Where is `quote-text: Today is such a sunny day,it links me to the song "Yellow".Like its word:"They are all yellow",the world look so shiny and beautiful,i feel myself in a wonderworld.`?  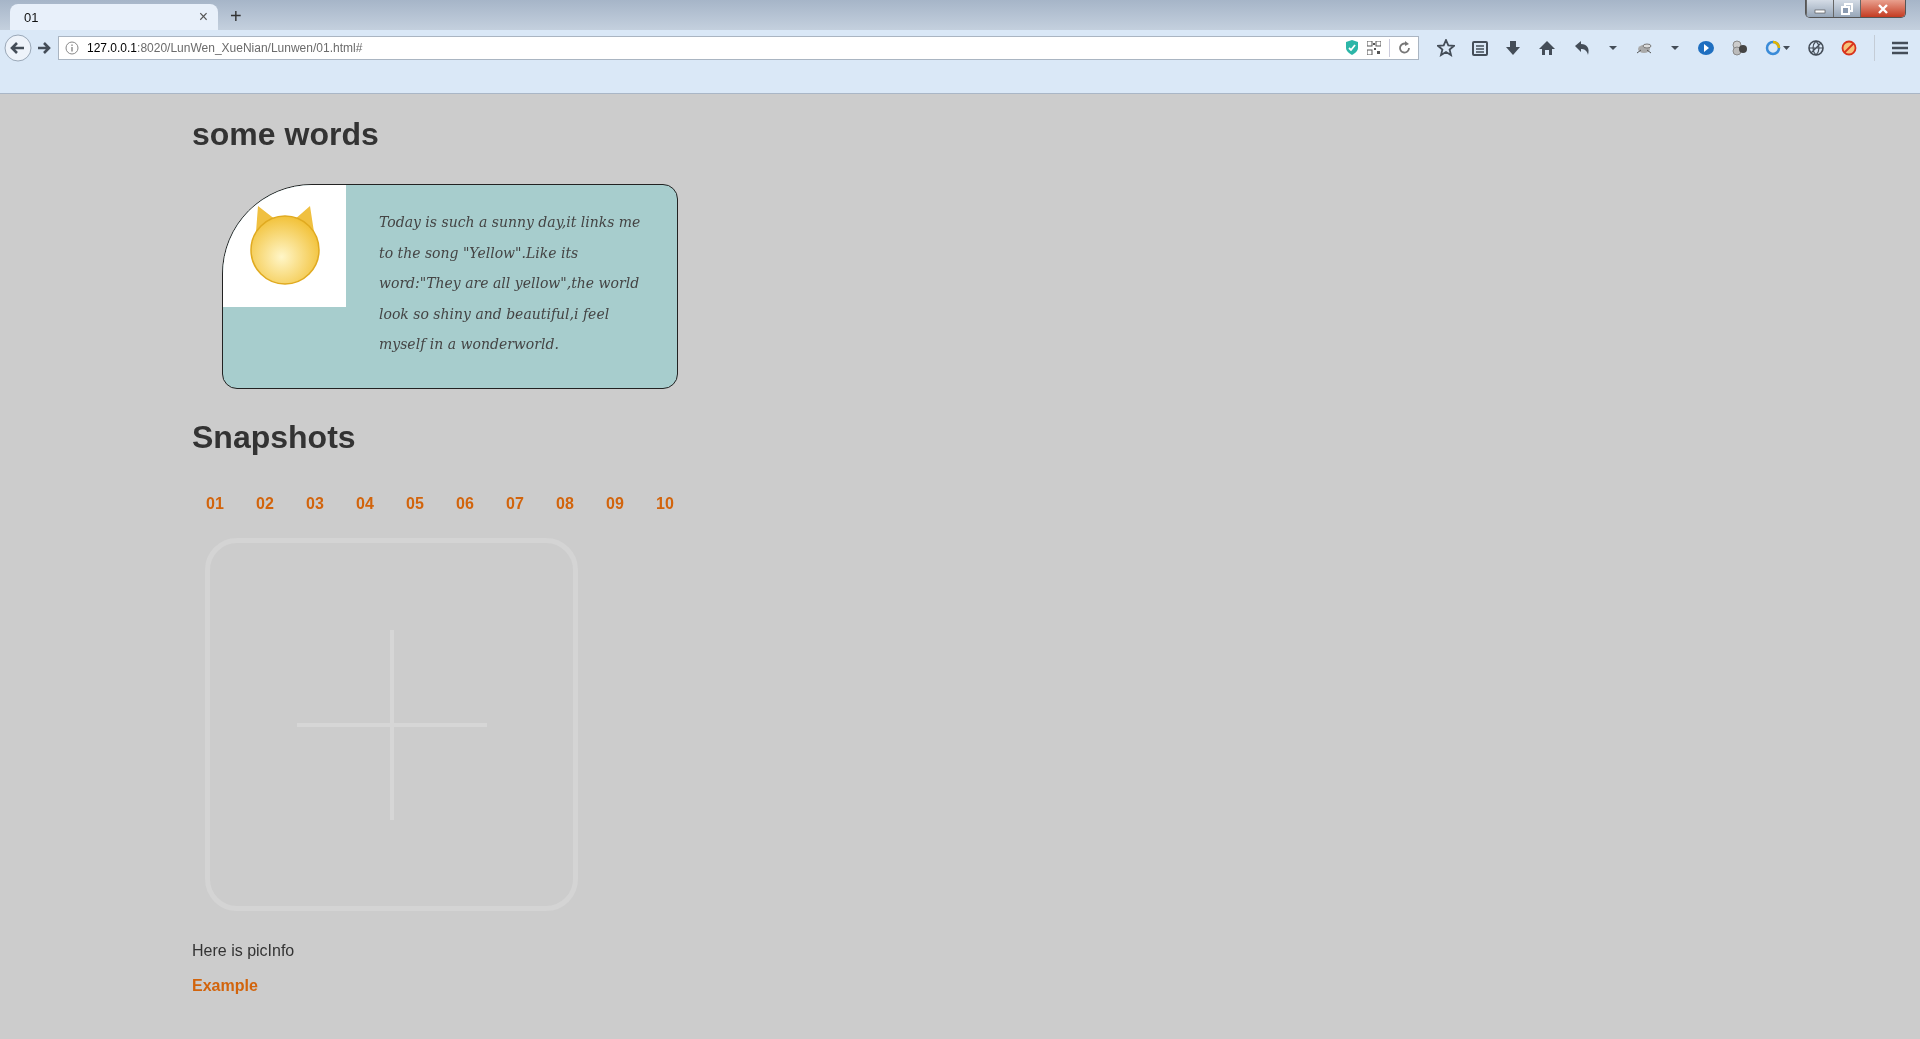 quote-text: Today is such a sunny day,it links me to the song "Yellow".Like its word:"They are all yellow",the world look so shiny and beautiful,i feel myself in a wonderworld. is located at coordinates (510, 283).